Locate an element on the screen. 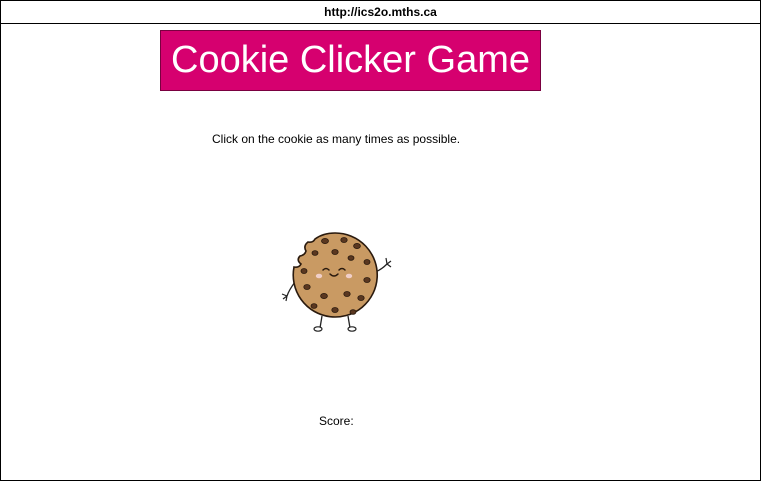  cookie-button is located at coordinates (335, 280).